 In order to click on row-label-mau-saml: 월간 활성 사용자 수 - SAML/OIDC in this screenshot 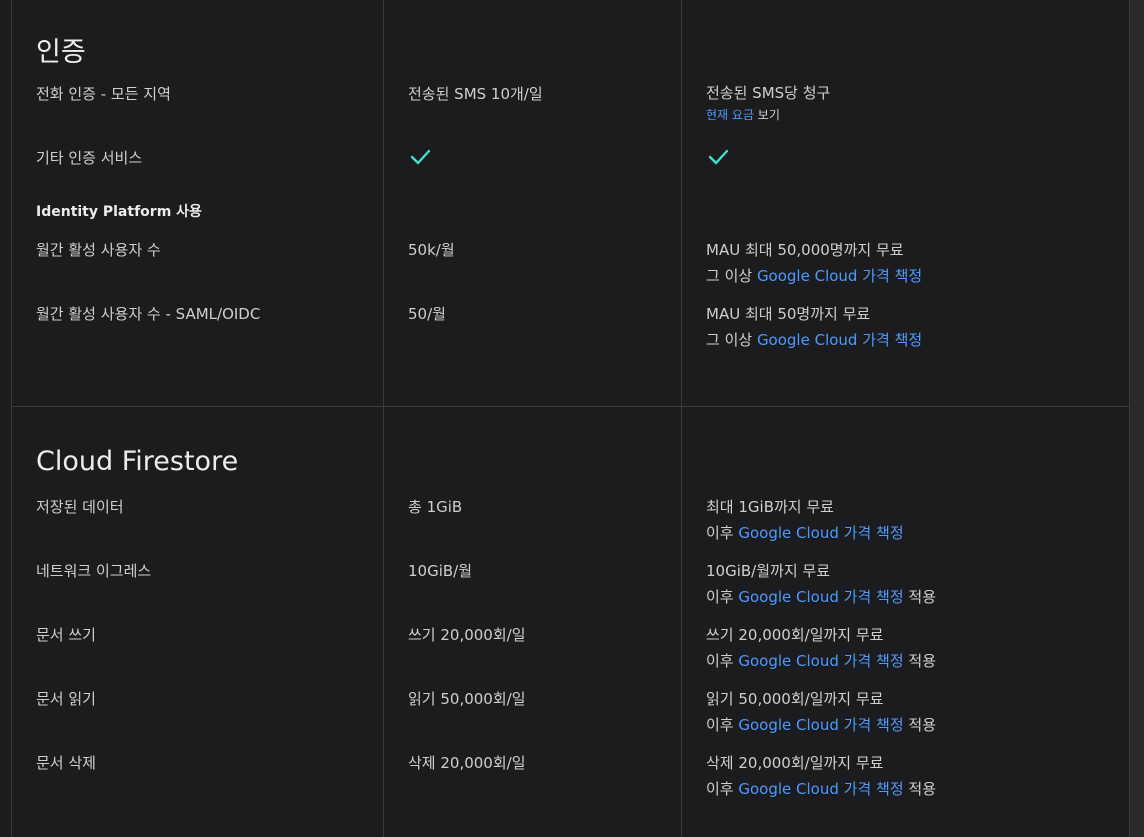, I will do `click(148, 314)`.